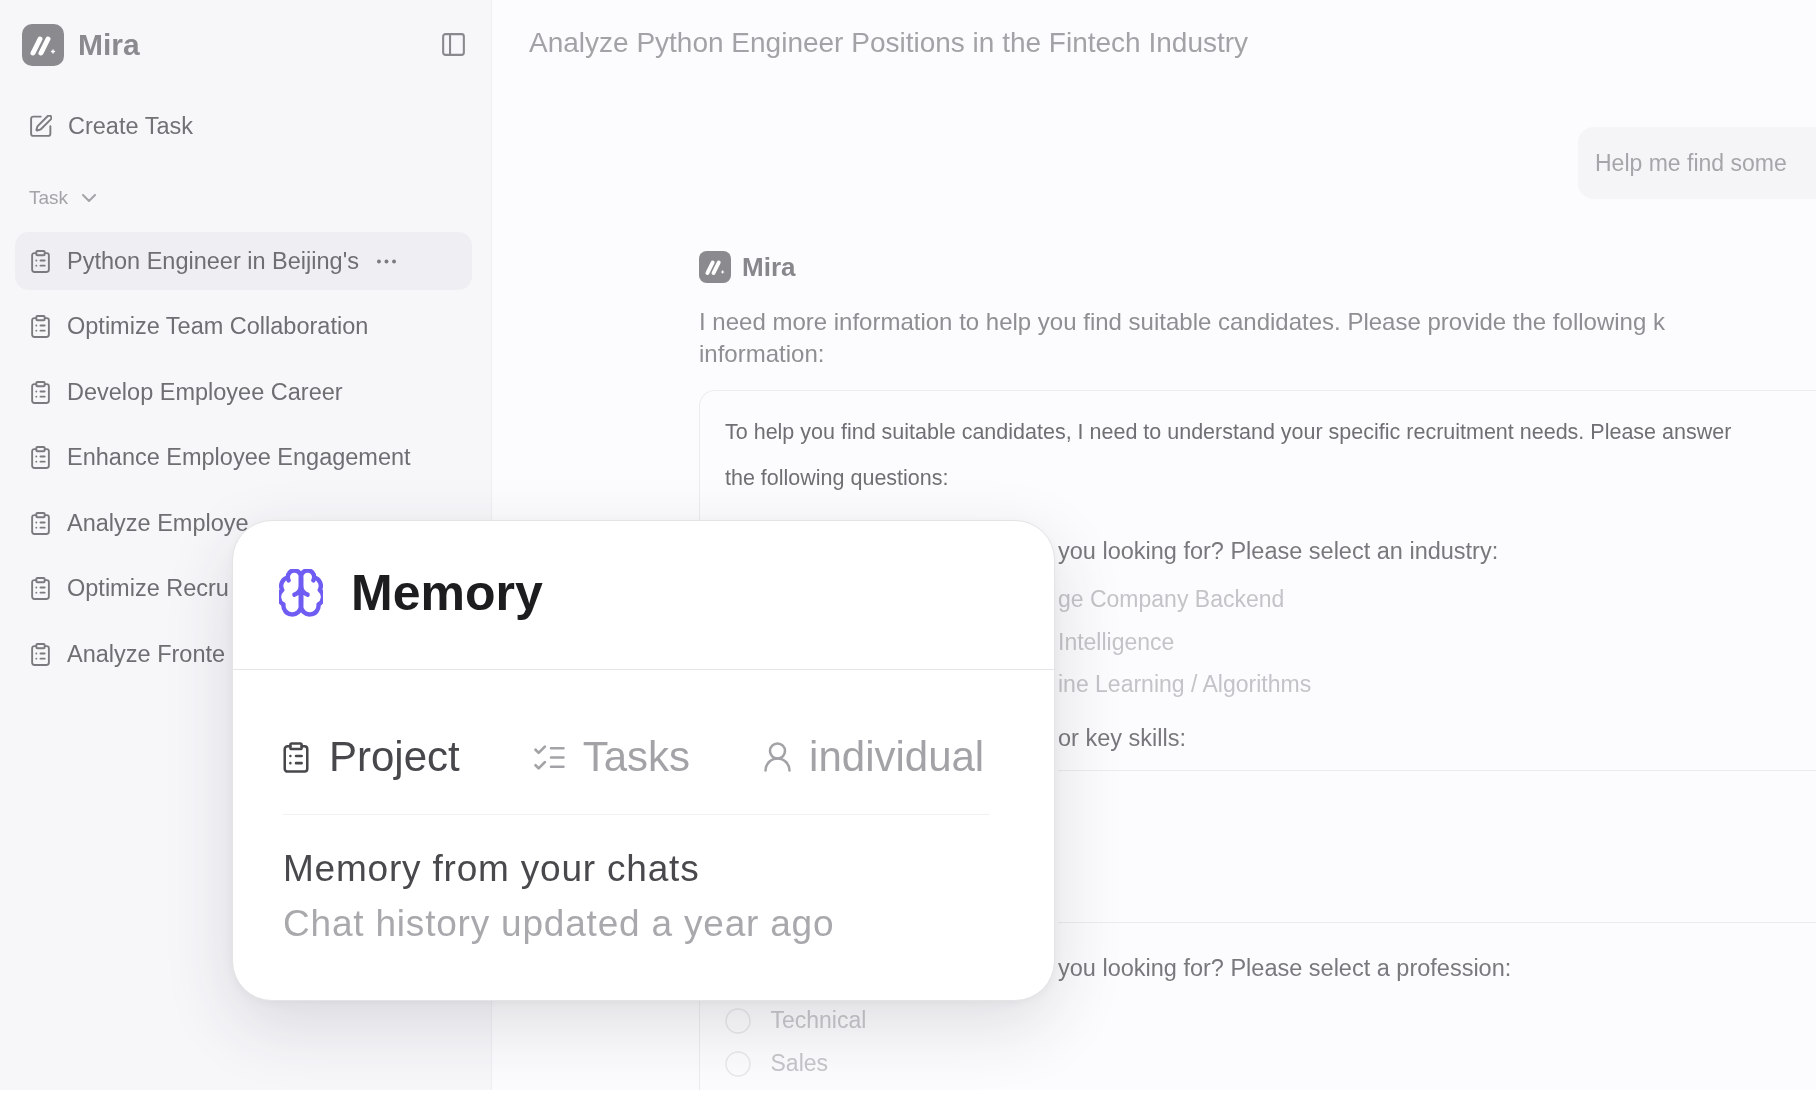 This screenshot has width=1816, height=1109. Describe the element at coordinates (122, 588) in the screenshot. I see `task-item: Optimize Recru` at that location.